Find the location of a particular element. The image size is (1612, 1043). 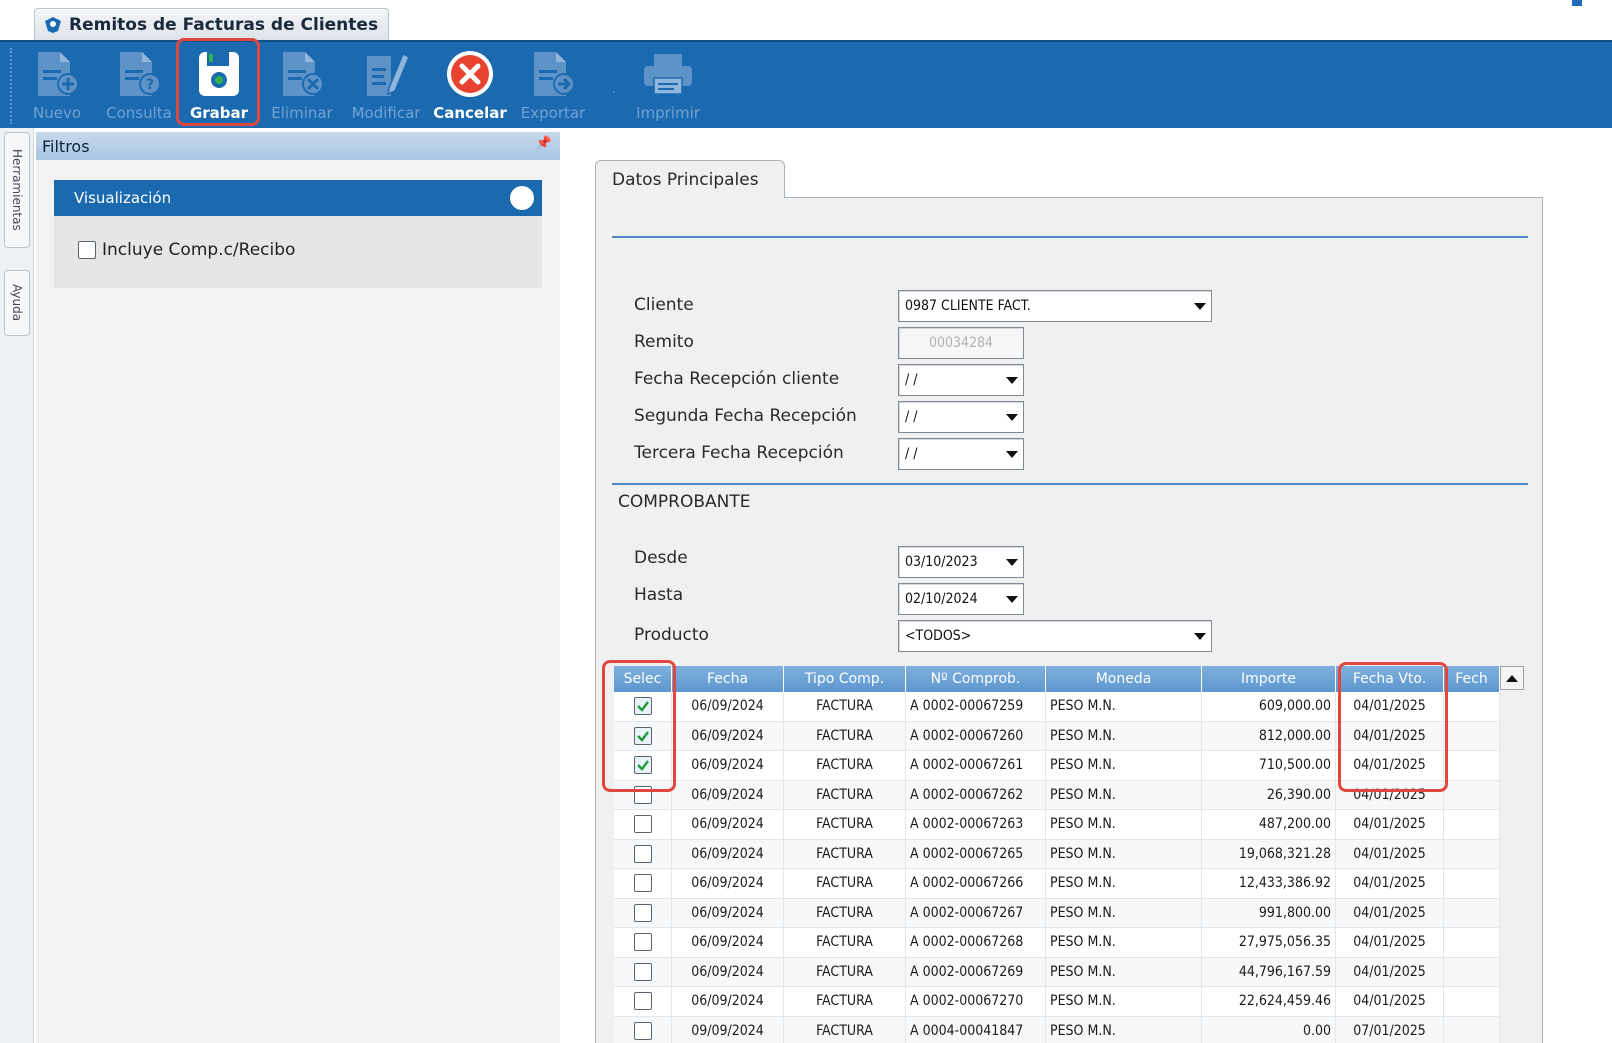

importe-cell: 487,200.00 is located at coordinates (1269, 824).